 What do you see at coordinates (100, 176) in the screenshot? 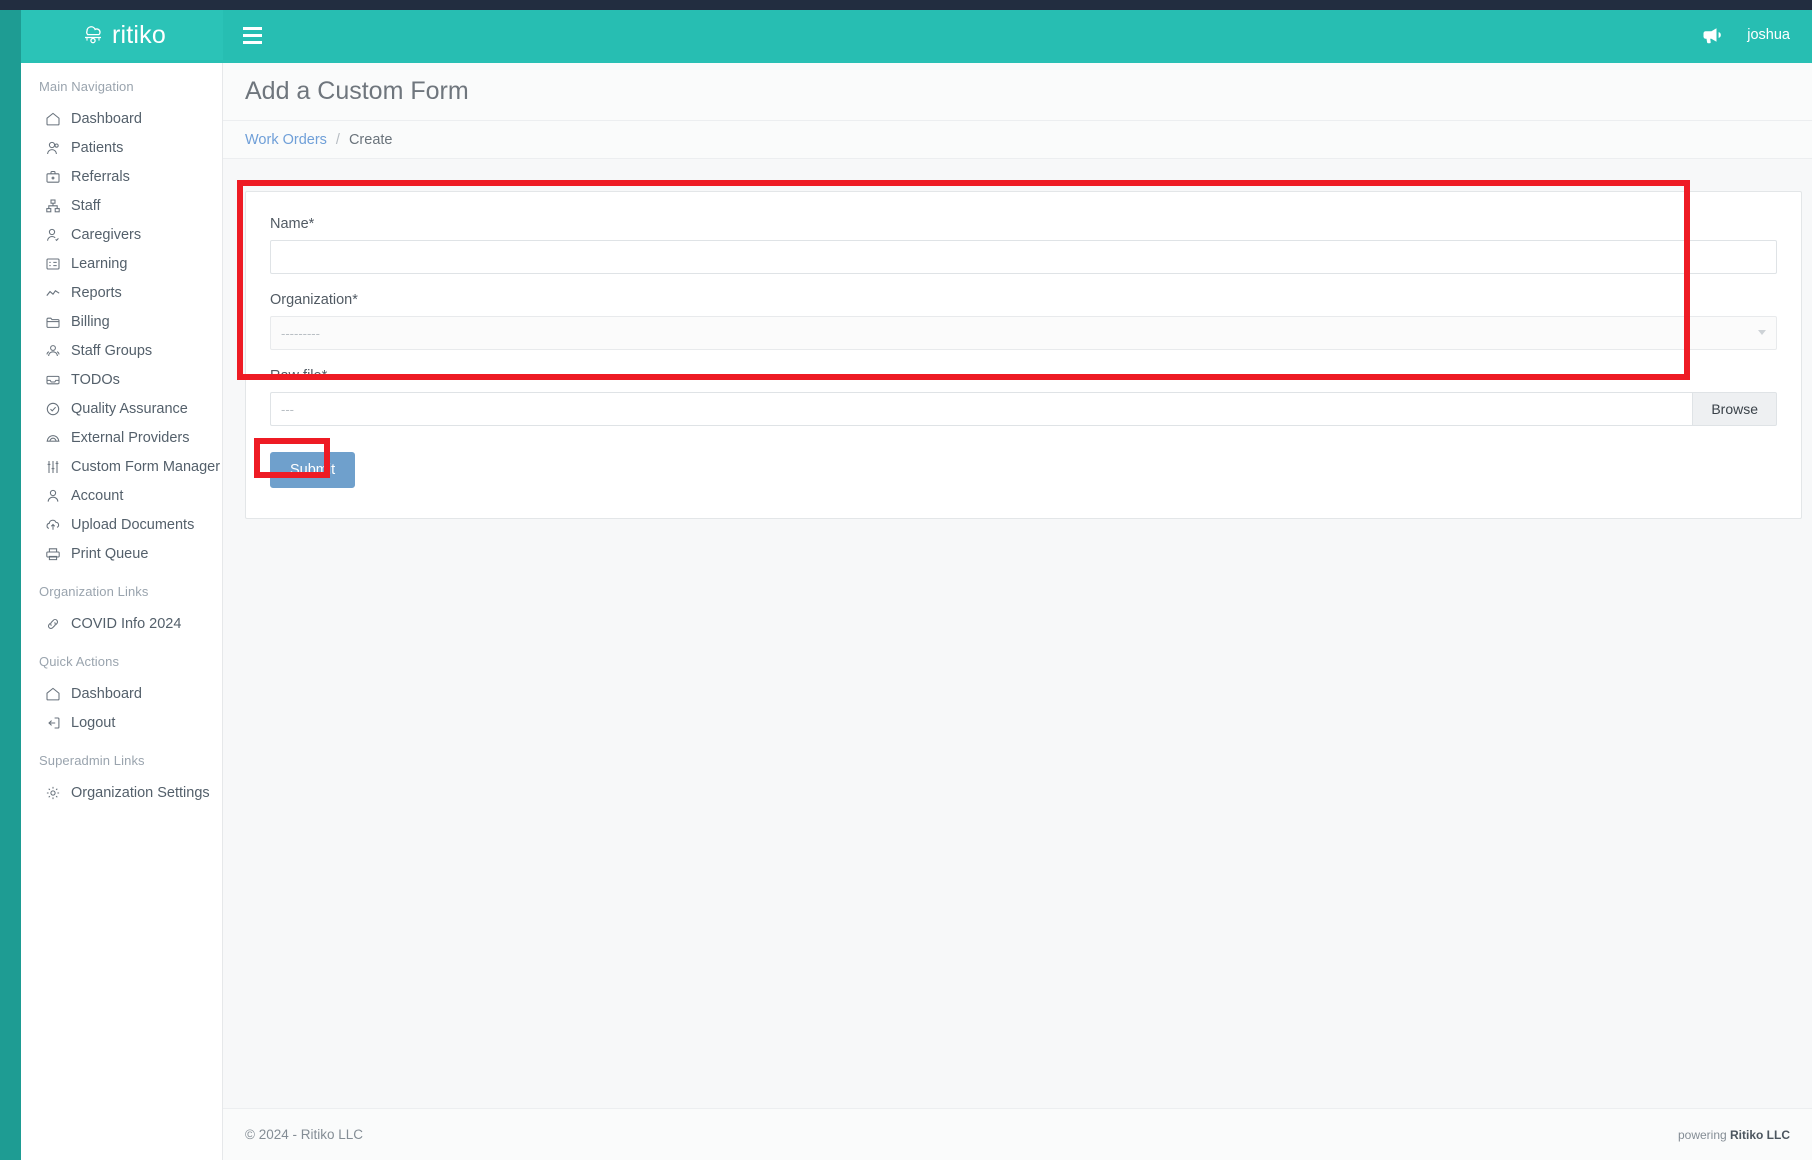
I see `sidebar-item-label: Referrals` at bounding box center [100, 176].